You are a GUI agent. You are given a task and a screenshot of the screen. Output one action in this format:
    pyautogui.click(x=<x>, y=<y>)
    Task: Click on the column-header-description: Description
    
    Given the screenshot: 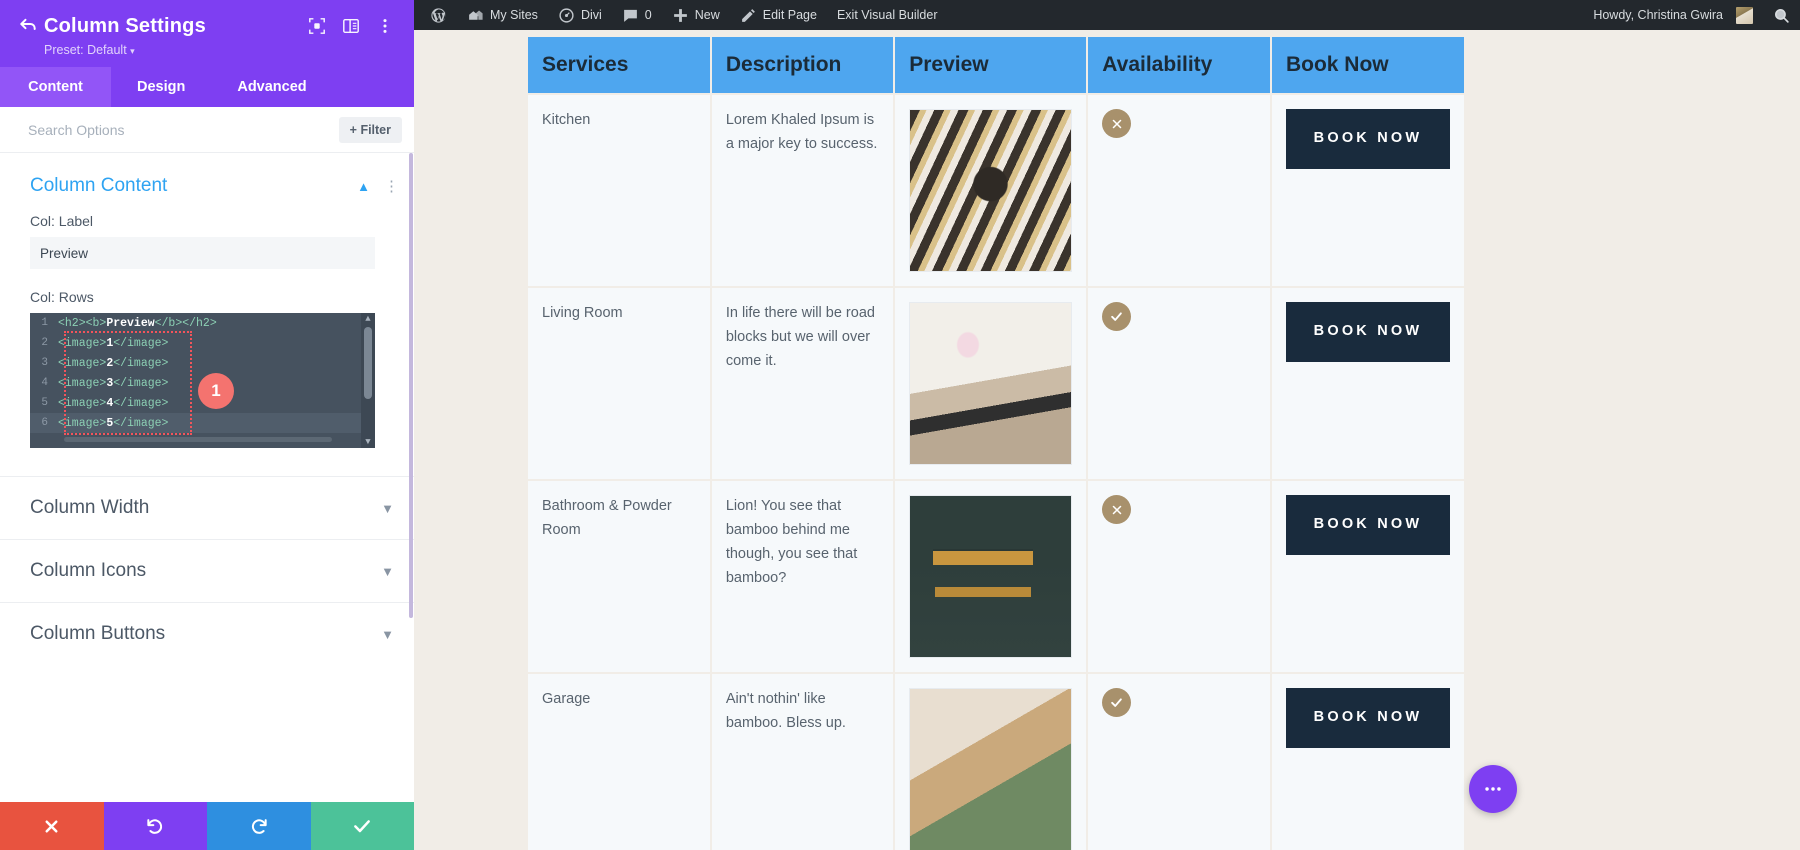 What is the action you would take?
    pyautogui.click(x=802, y=65)
    